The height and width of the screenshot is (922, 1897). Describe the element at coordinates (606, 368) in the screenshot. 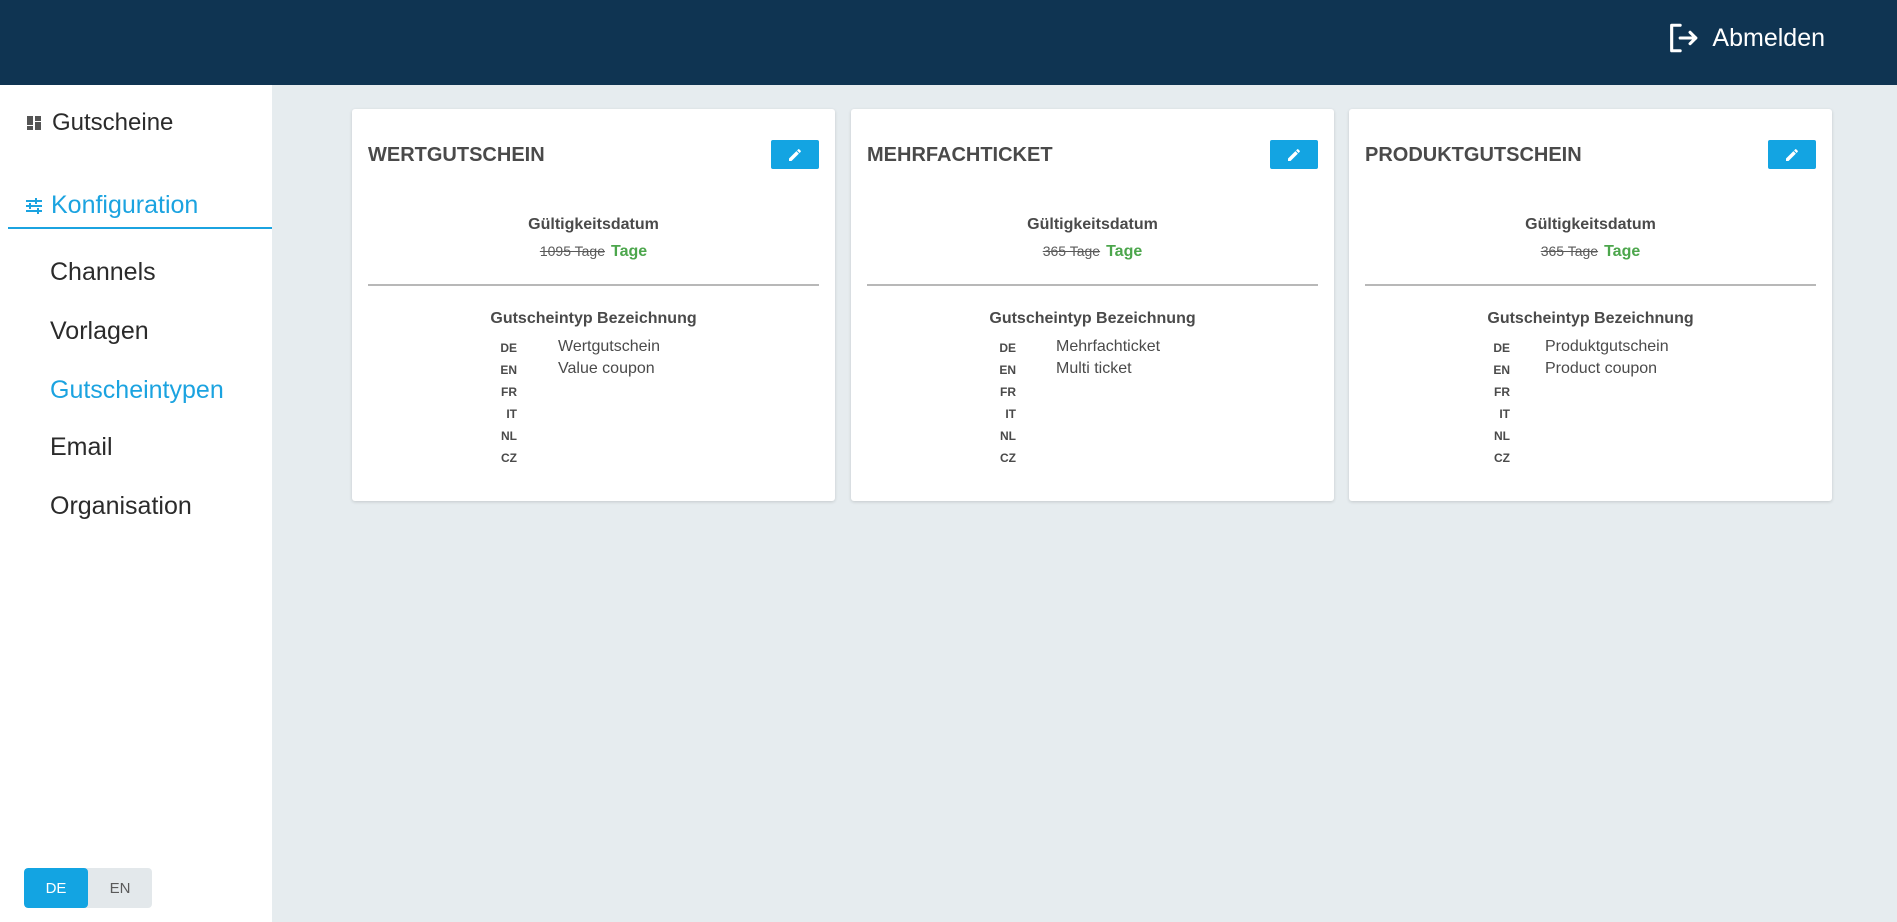

I see `lang-name: Value coupon` at that location.